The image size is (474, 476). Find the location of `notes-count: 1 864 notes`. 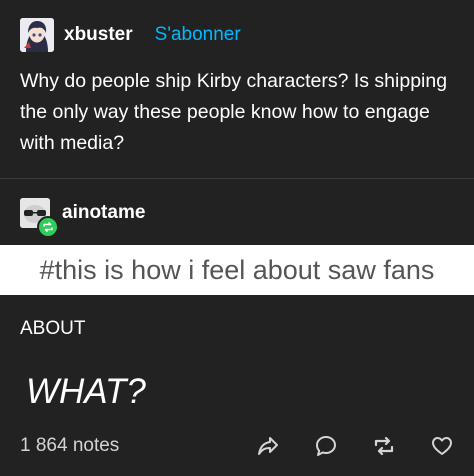

notes-count: 1 864 notes is located at coordinates (69, 446).